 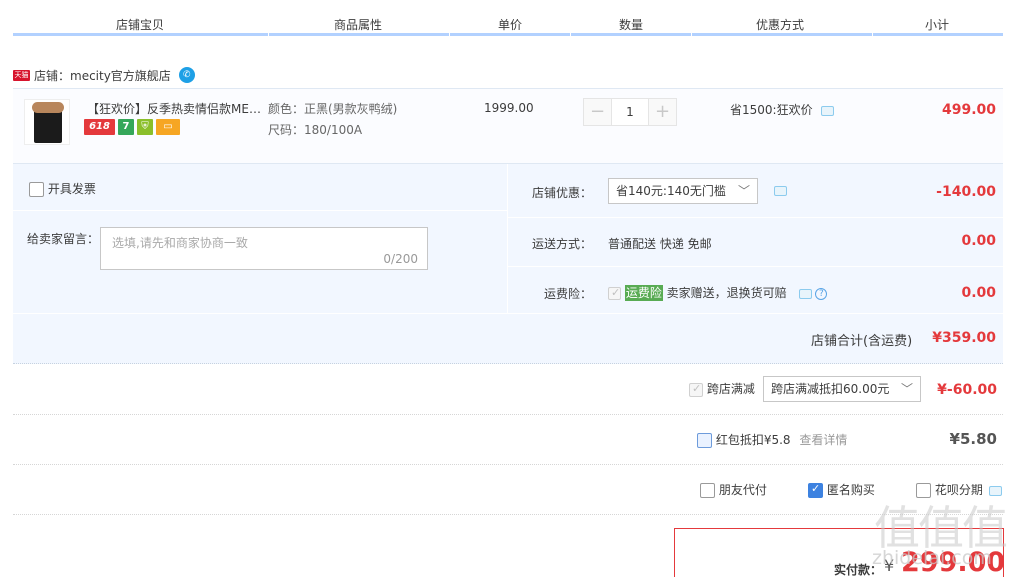 I want to click on watermark-site: zhidelai.com, so click(x=932, y=558).